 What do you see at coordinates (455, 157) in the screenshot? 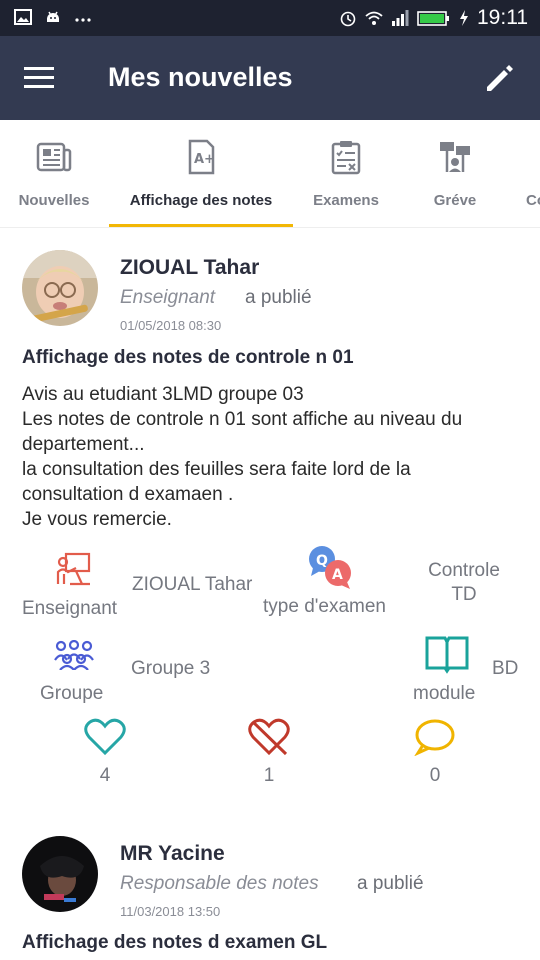
I see `strike-icon` at bounding box center [455, 157].